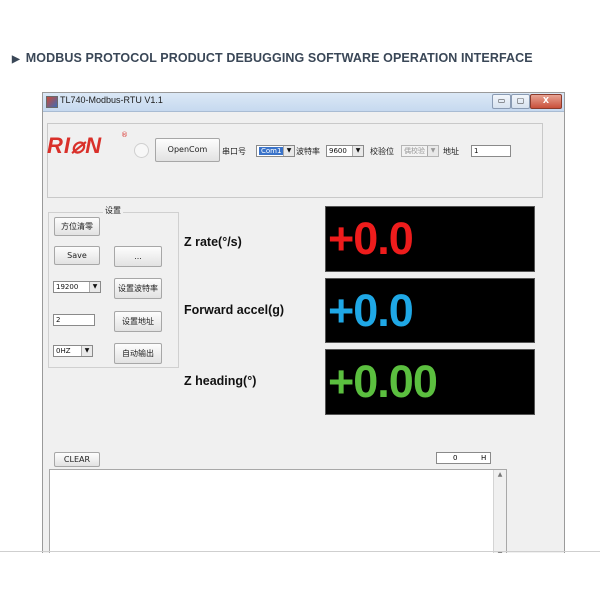 The width and height of the screenshot is (600, 600). Describe the element at coordinates (500, 475) in the screenshot. I see `scroll-up-icon: ▲` at that location.